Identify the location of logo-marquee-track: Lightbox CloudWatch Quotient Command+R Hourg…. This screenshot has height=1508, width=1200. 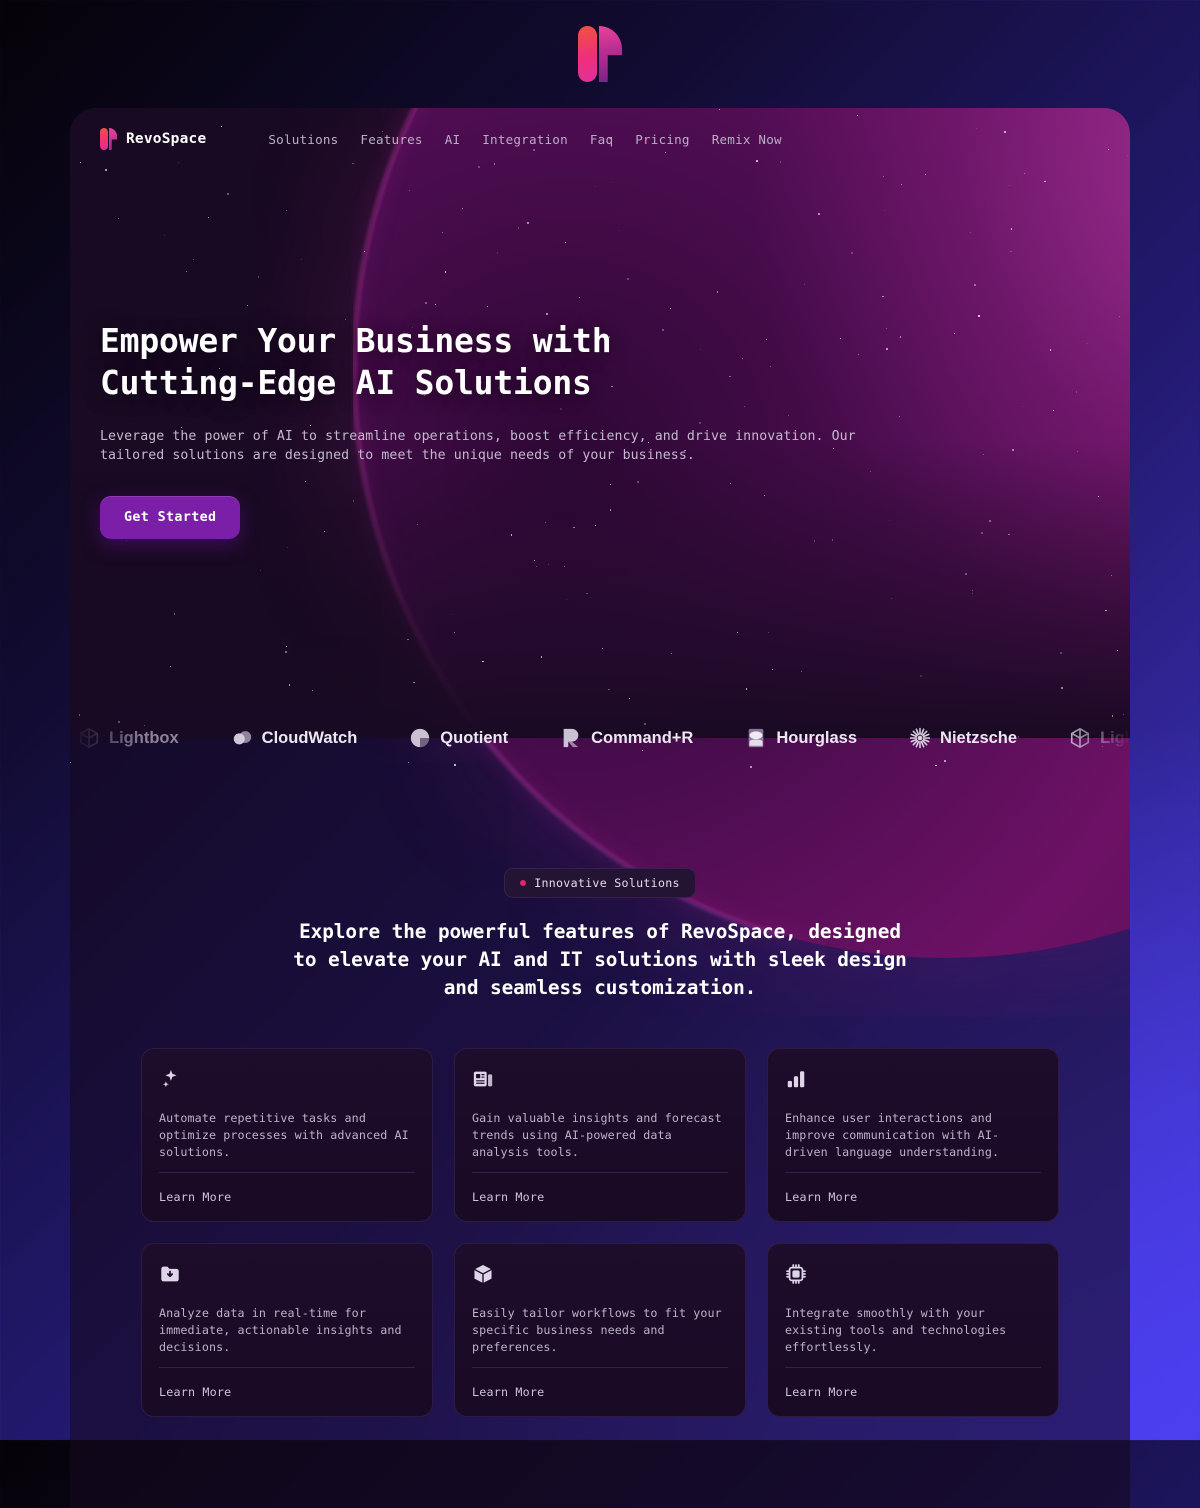
(604, 738).